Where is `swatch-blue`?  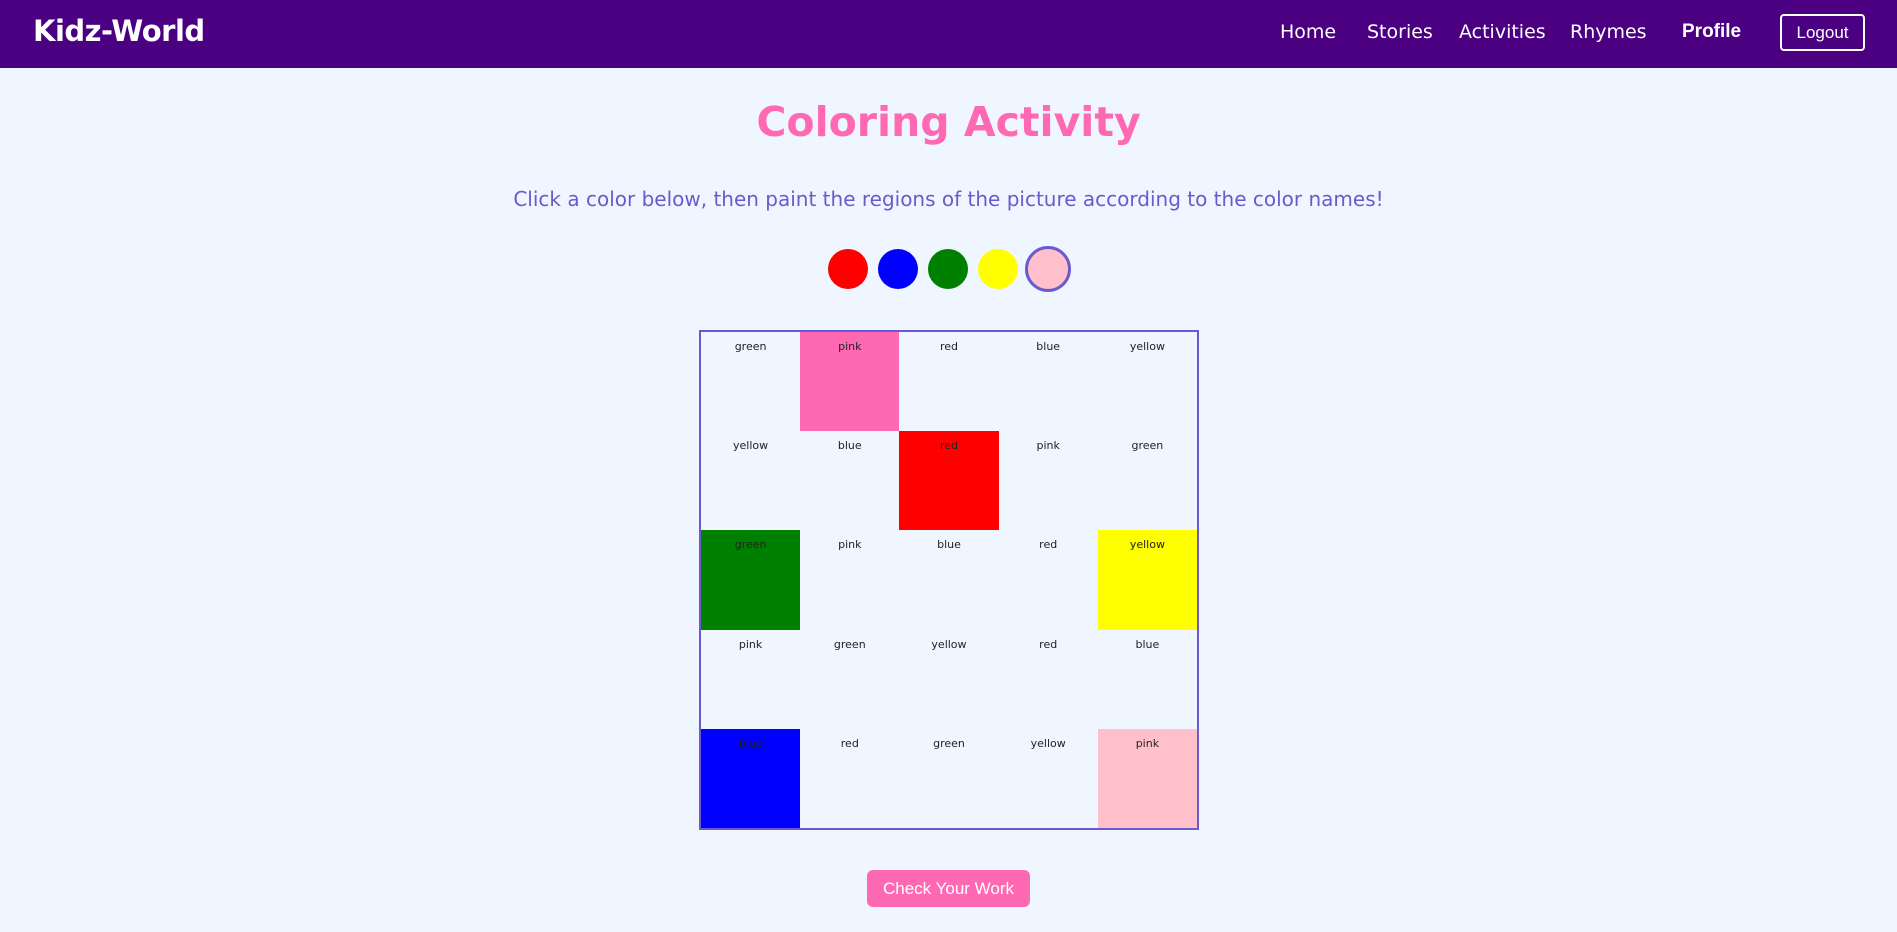
swatch-blue is located at coordinates (898, 269).